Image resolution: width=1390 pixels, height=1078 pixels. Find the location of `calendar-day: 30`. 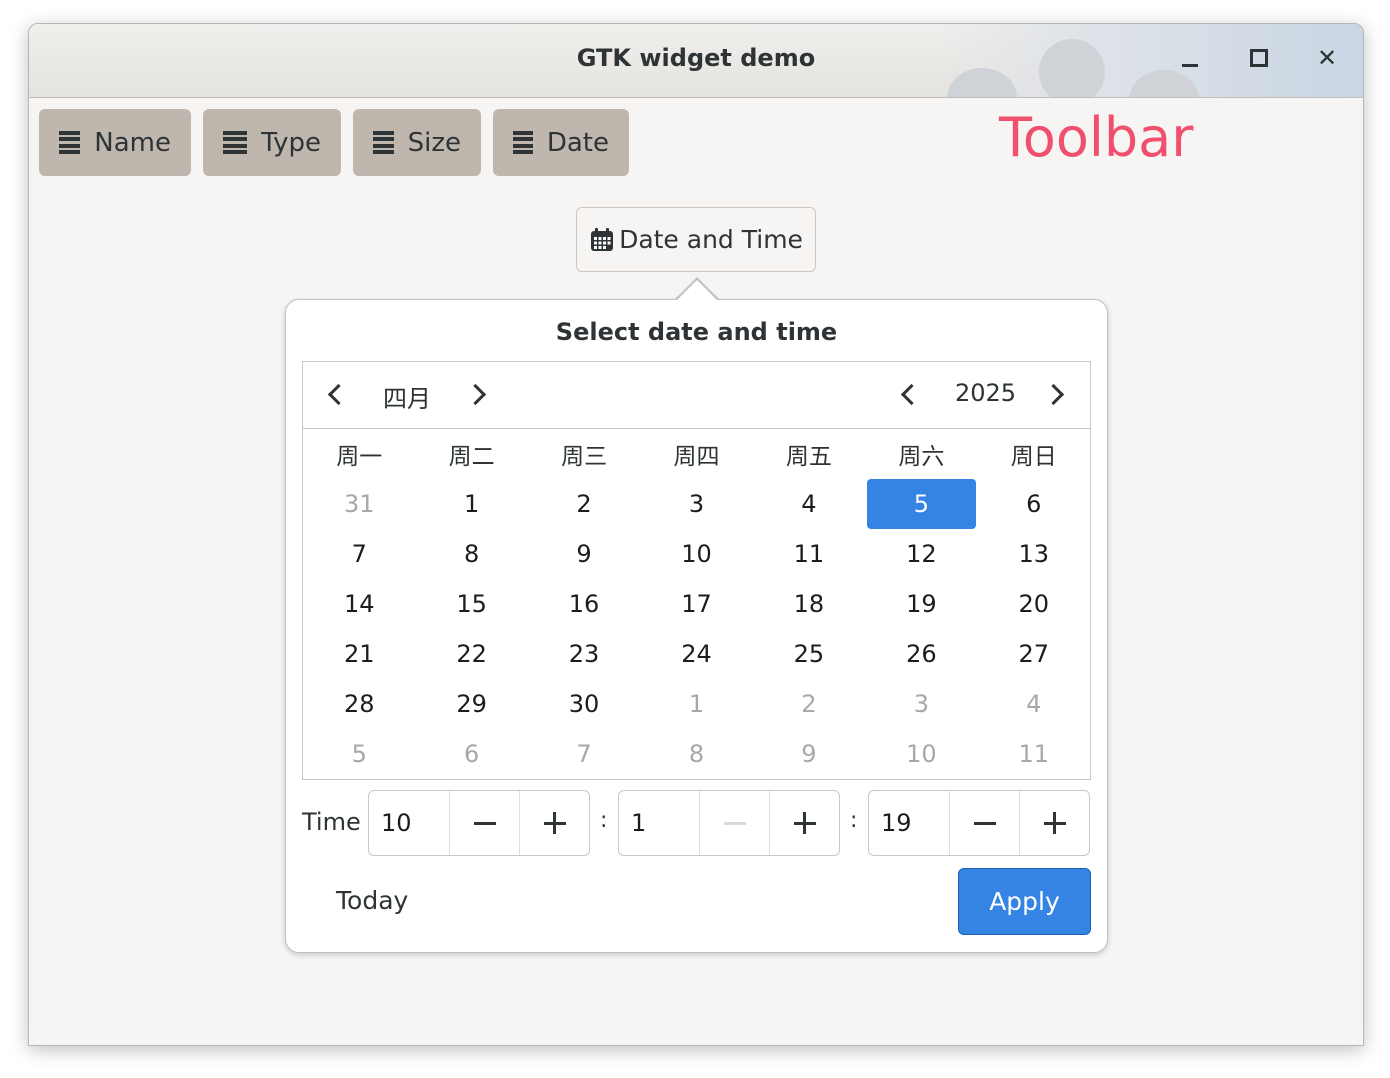

calendar-day: 30 is located at coordinates (584, 704).